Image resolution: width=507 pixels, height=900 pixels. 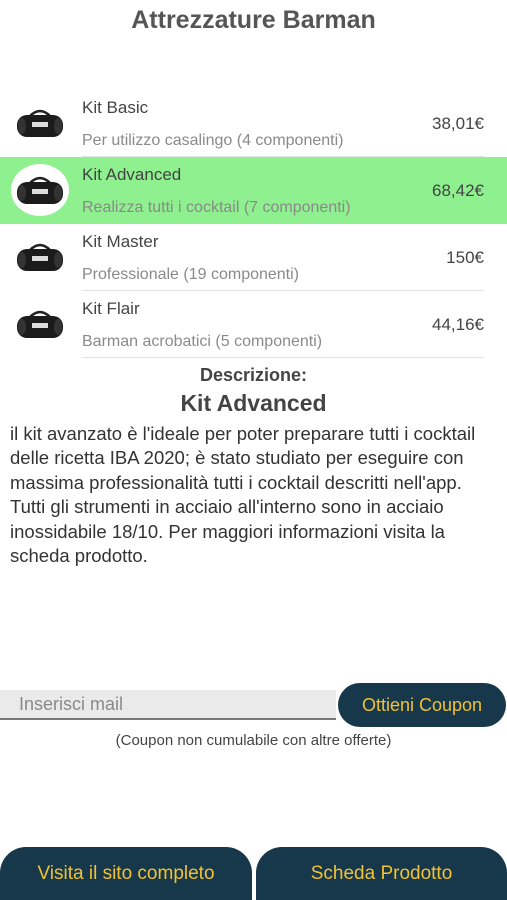 What do you see at coordinates (253, 20) in the screenshot?
I see `page-title: Attrezzature Barman` at bounding box center [253, 20].